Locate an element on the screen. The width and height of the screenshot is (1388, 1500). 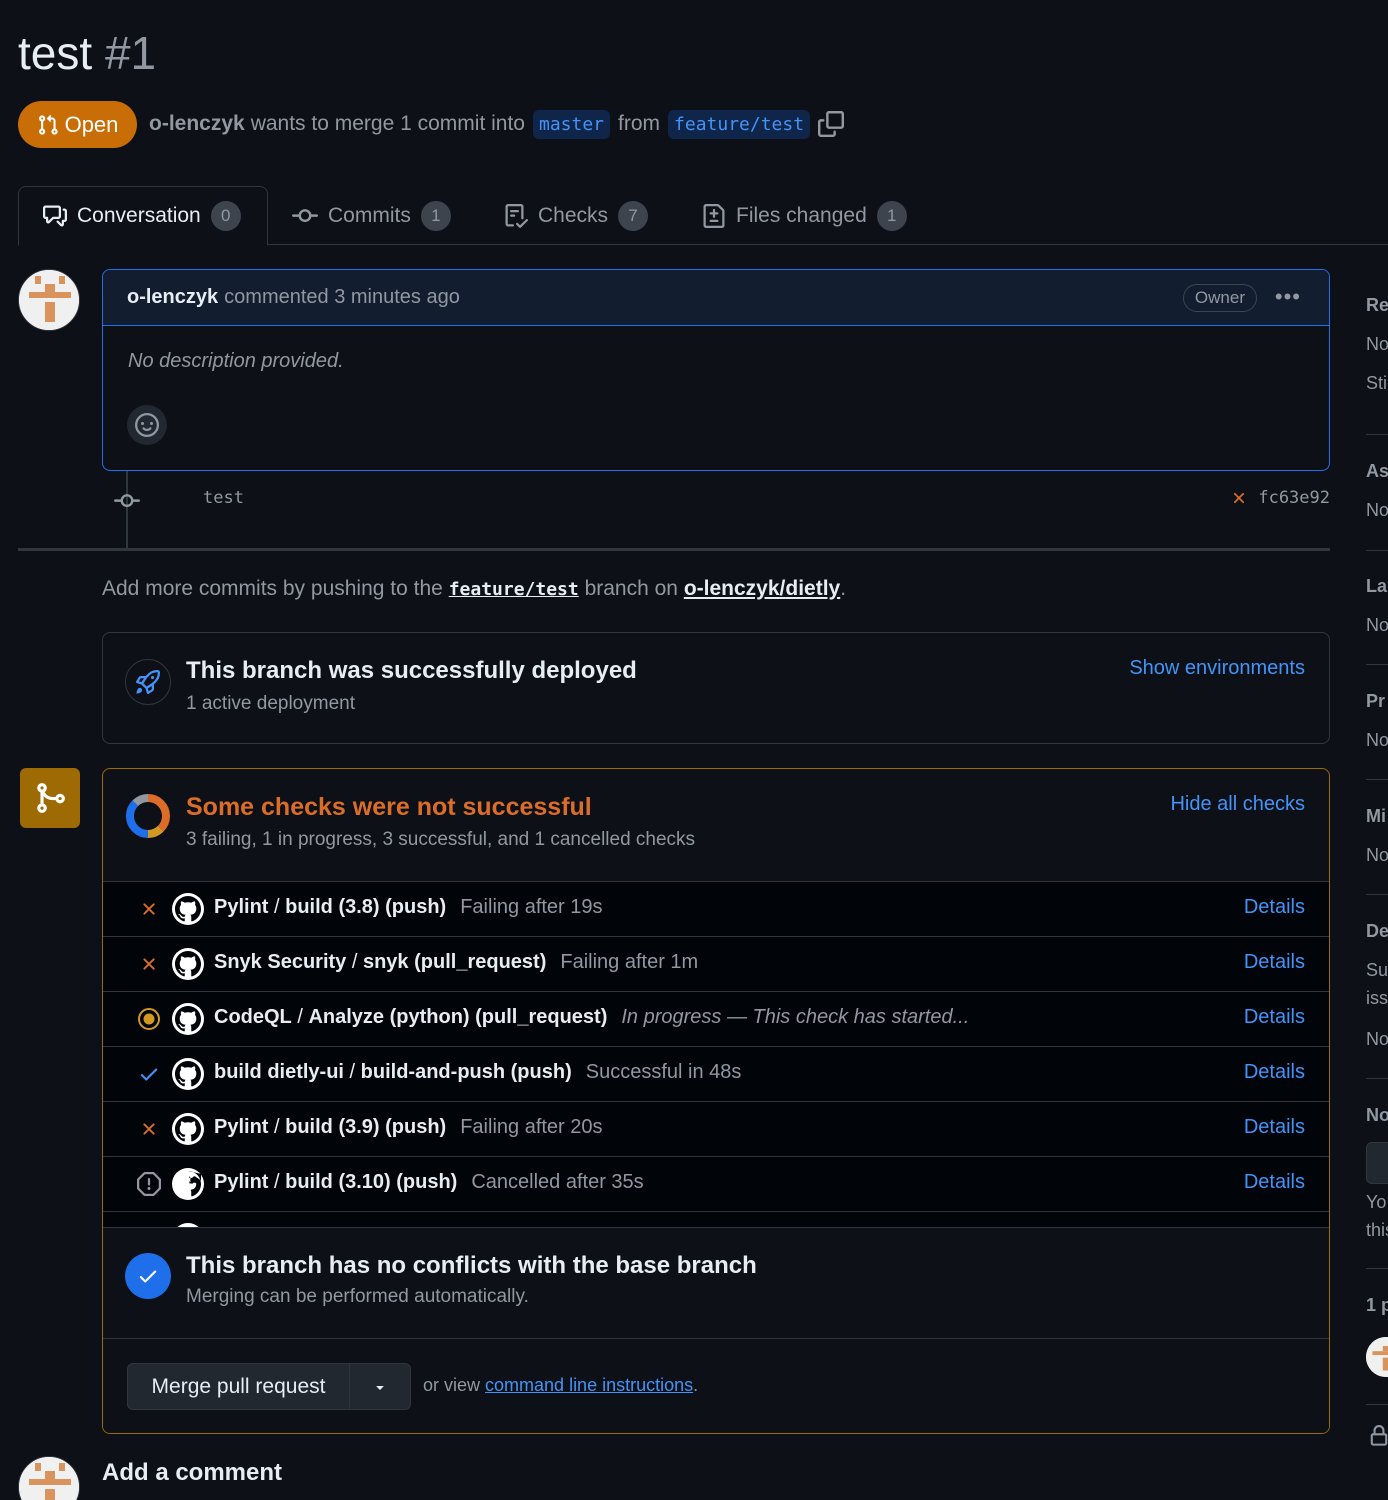
merge-hint-after: . is located at coordinates (696, 1385).